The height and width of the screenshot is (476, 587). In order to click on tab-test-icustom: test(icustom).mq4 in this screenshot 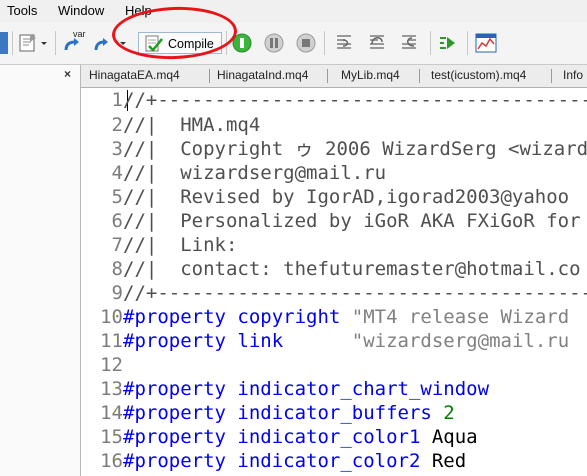, I will do `click(478, 78)`.